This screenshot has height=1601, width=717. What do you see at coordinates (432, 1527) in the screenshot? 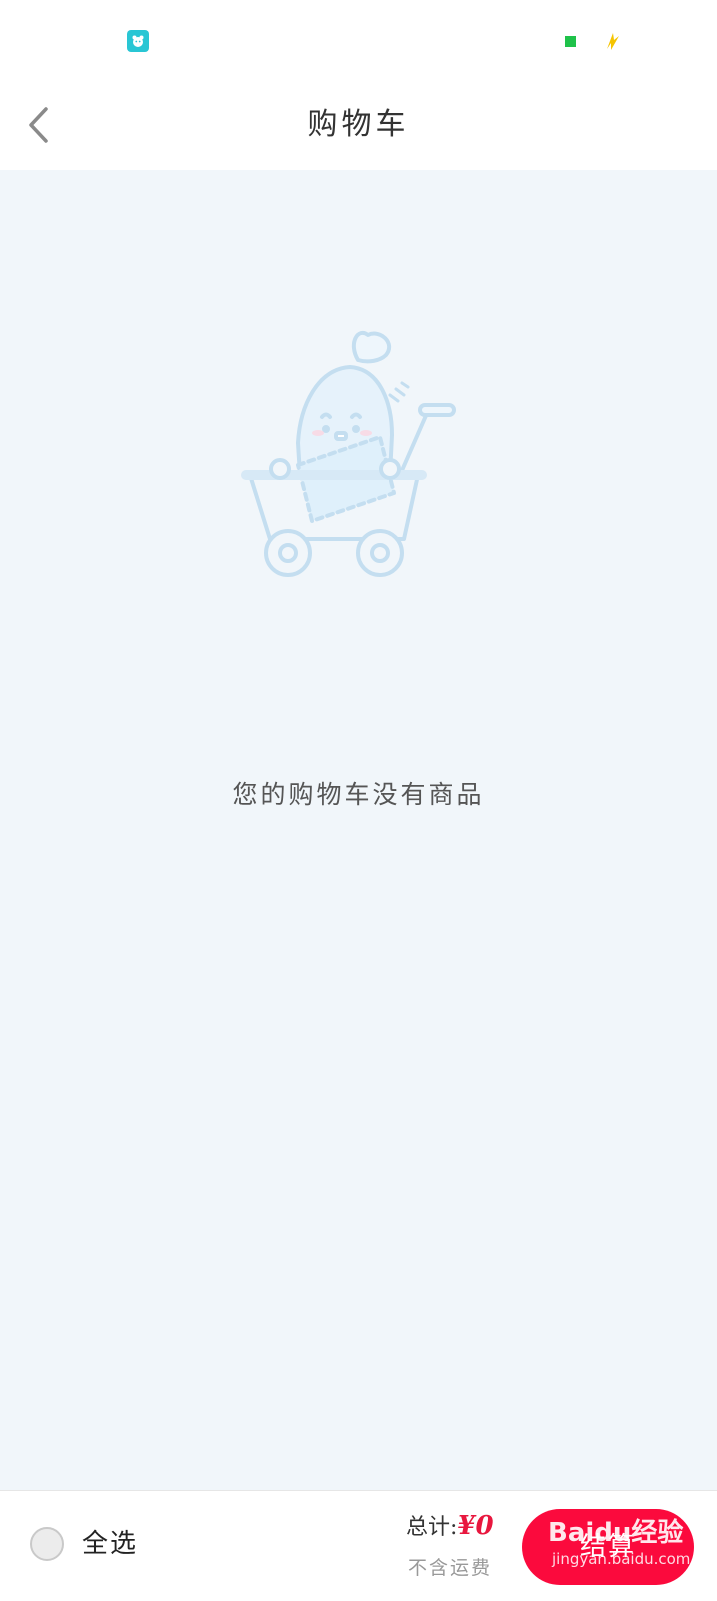
I see `total-label: 总计:` at bounding box center [432, 1527].